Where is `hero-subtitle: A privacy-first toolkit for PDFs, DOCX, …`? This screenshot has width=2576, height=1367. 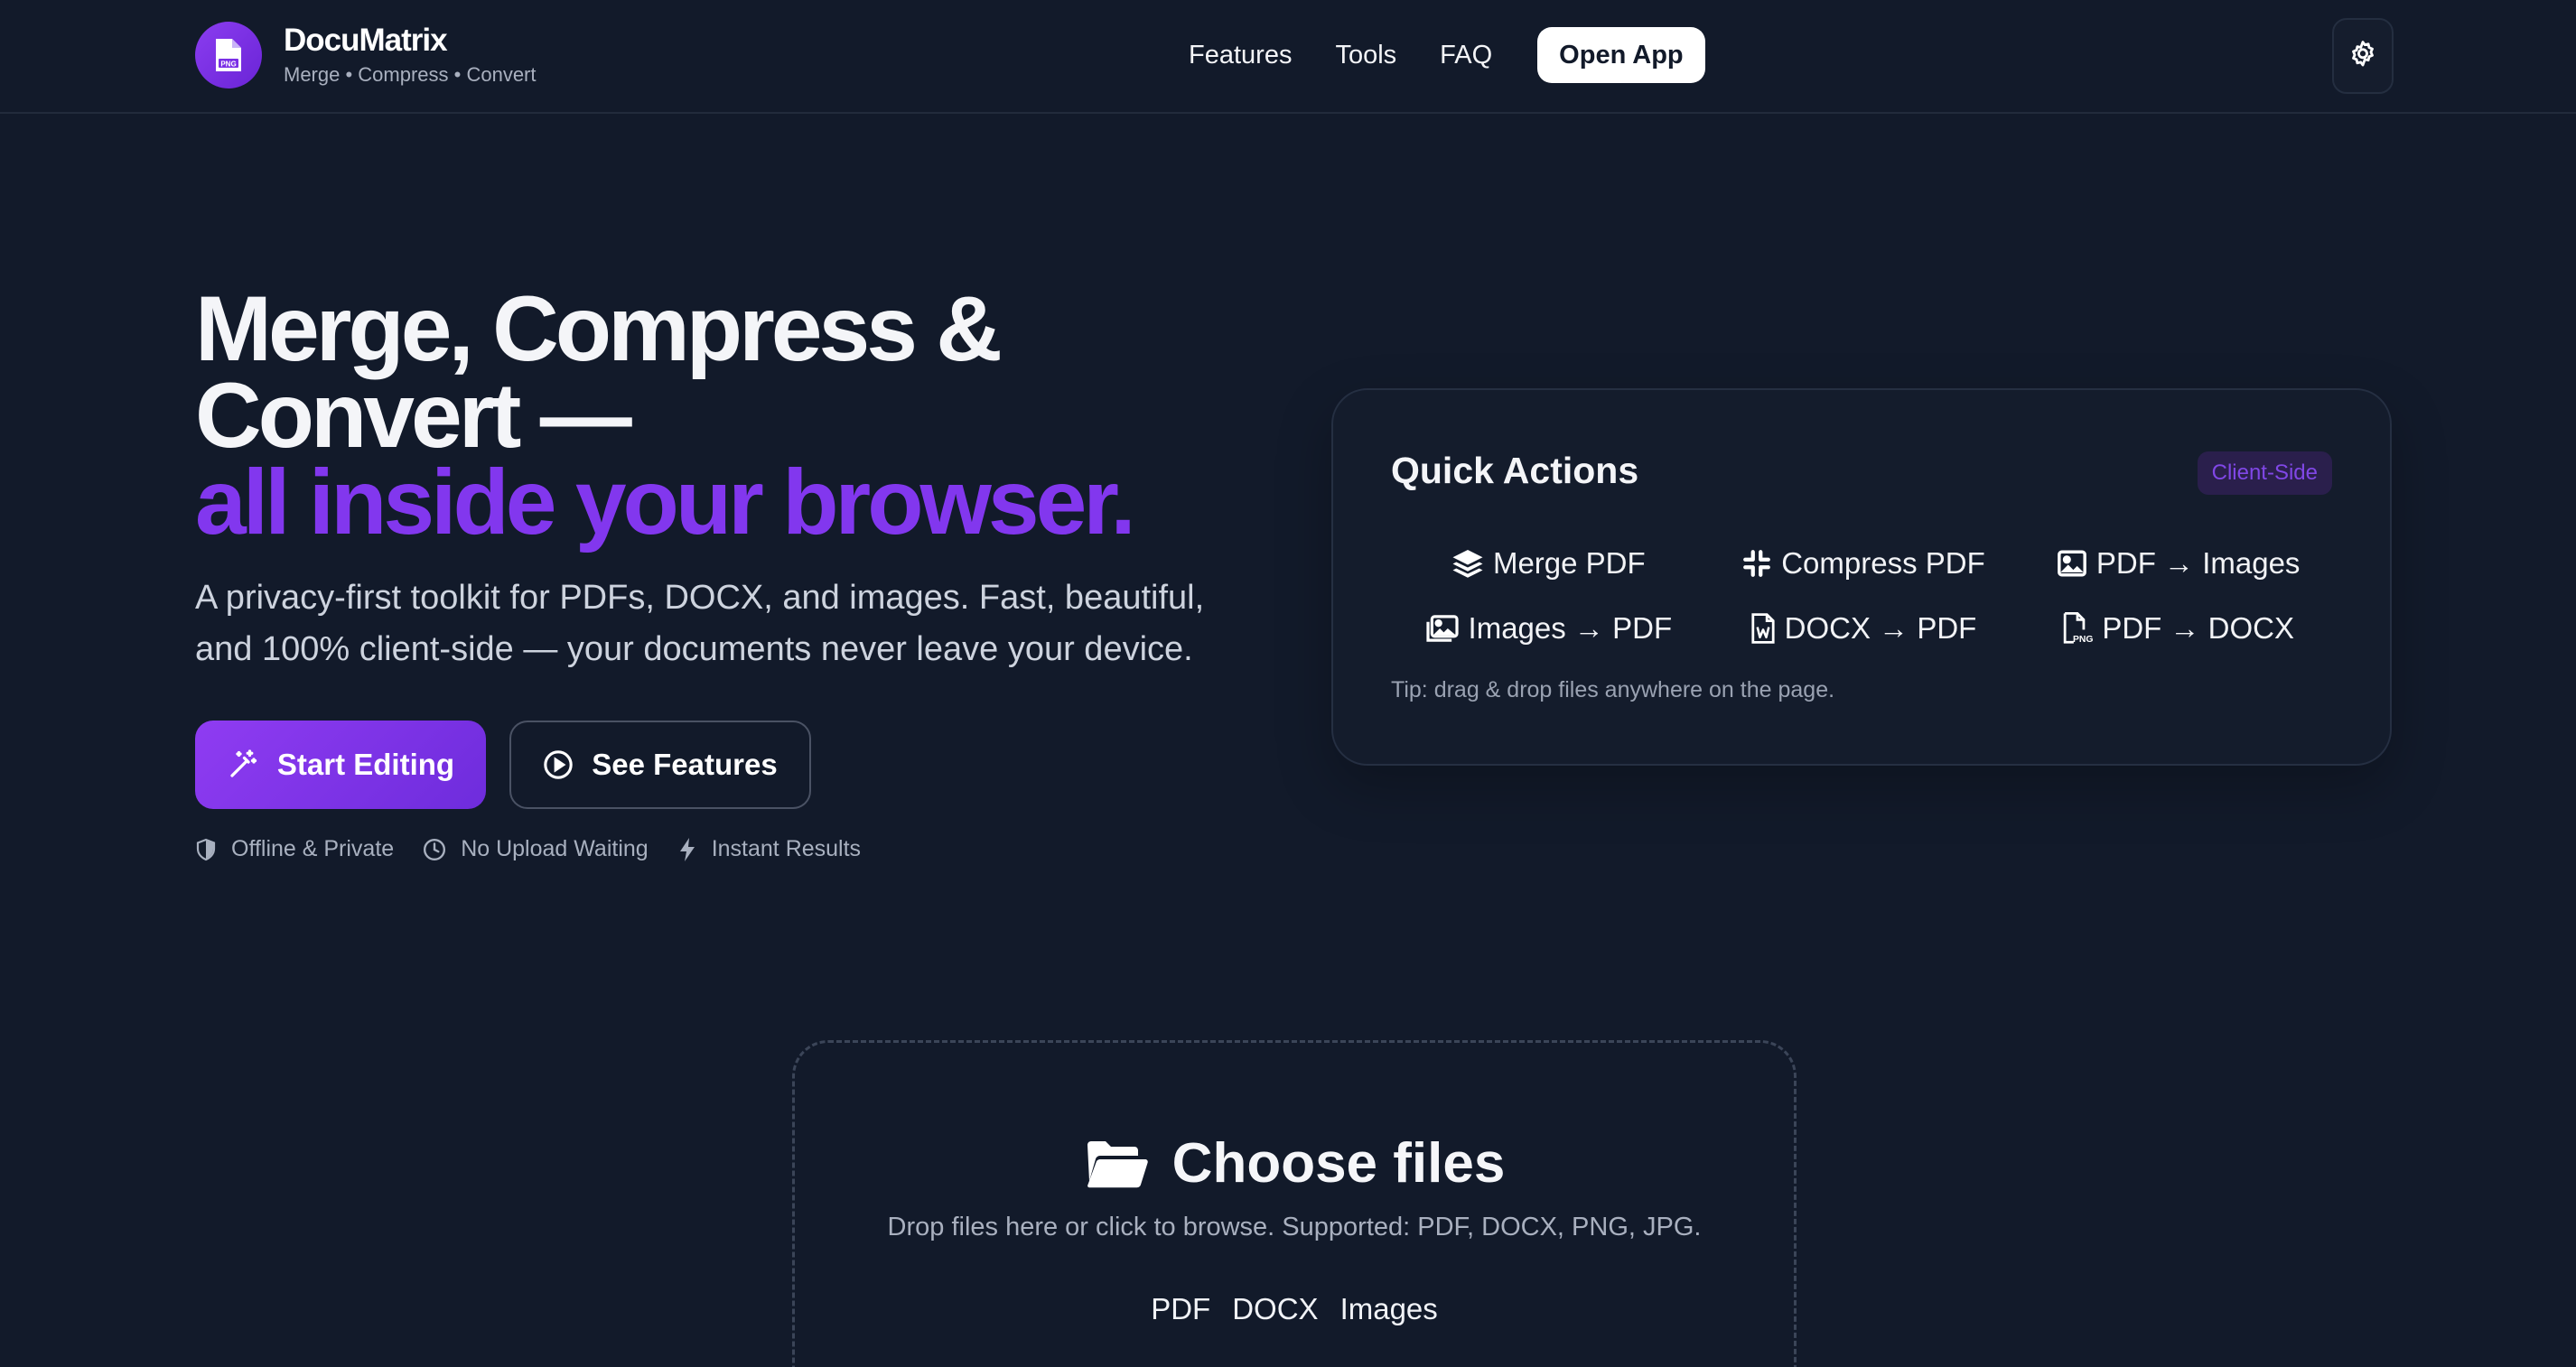 hero-subtitle: A privacy-first toolkit for PDFs, DOCX, … is located at coordinates (700, 623).